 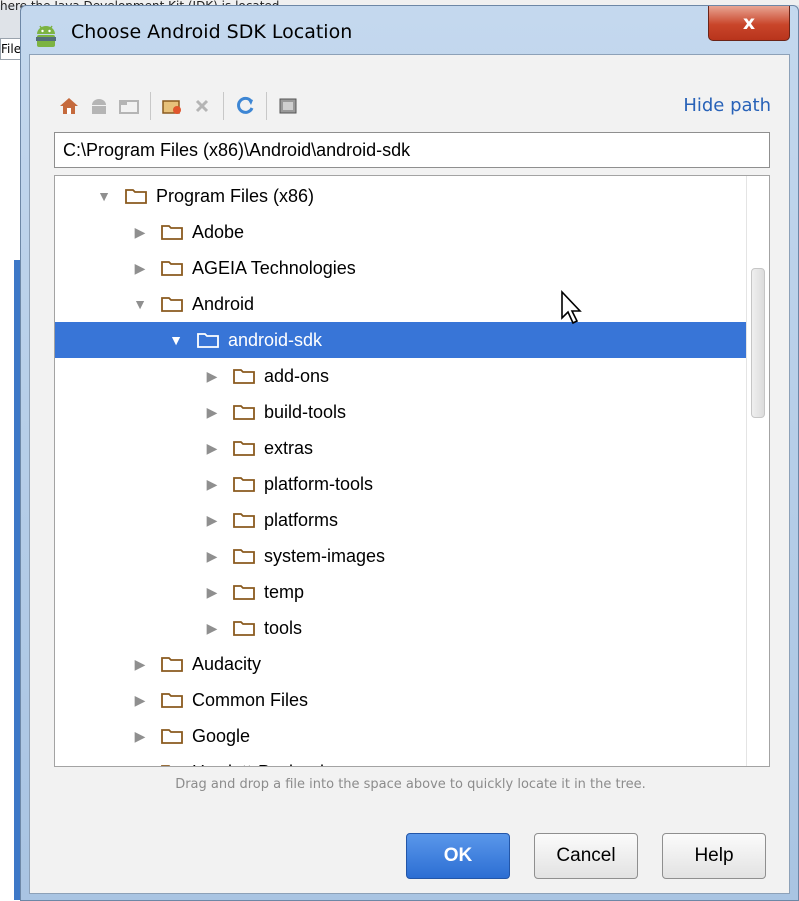 What do you see at coordinates (727, 105) in the screenshot?
I see `hide-path-link: Hide path` at bounding box center [727, 105].